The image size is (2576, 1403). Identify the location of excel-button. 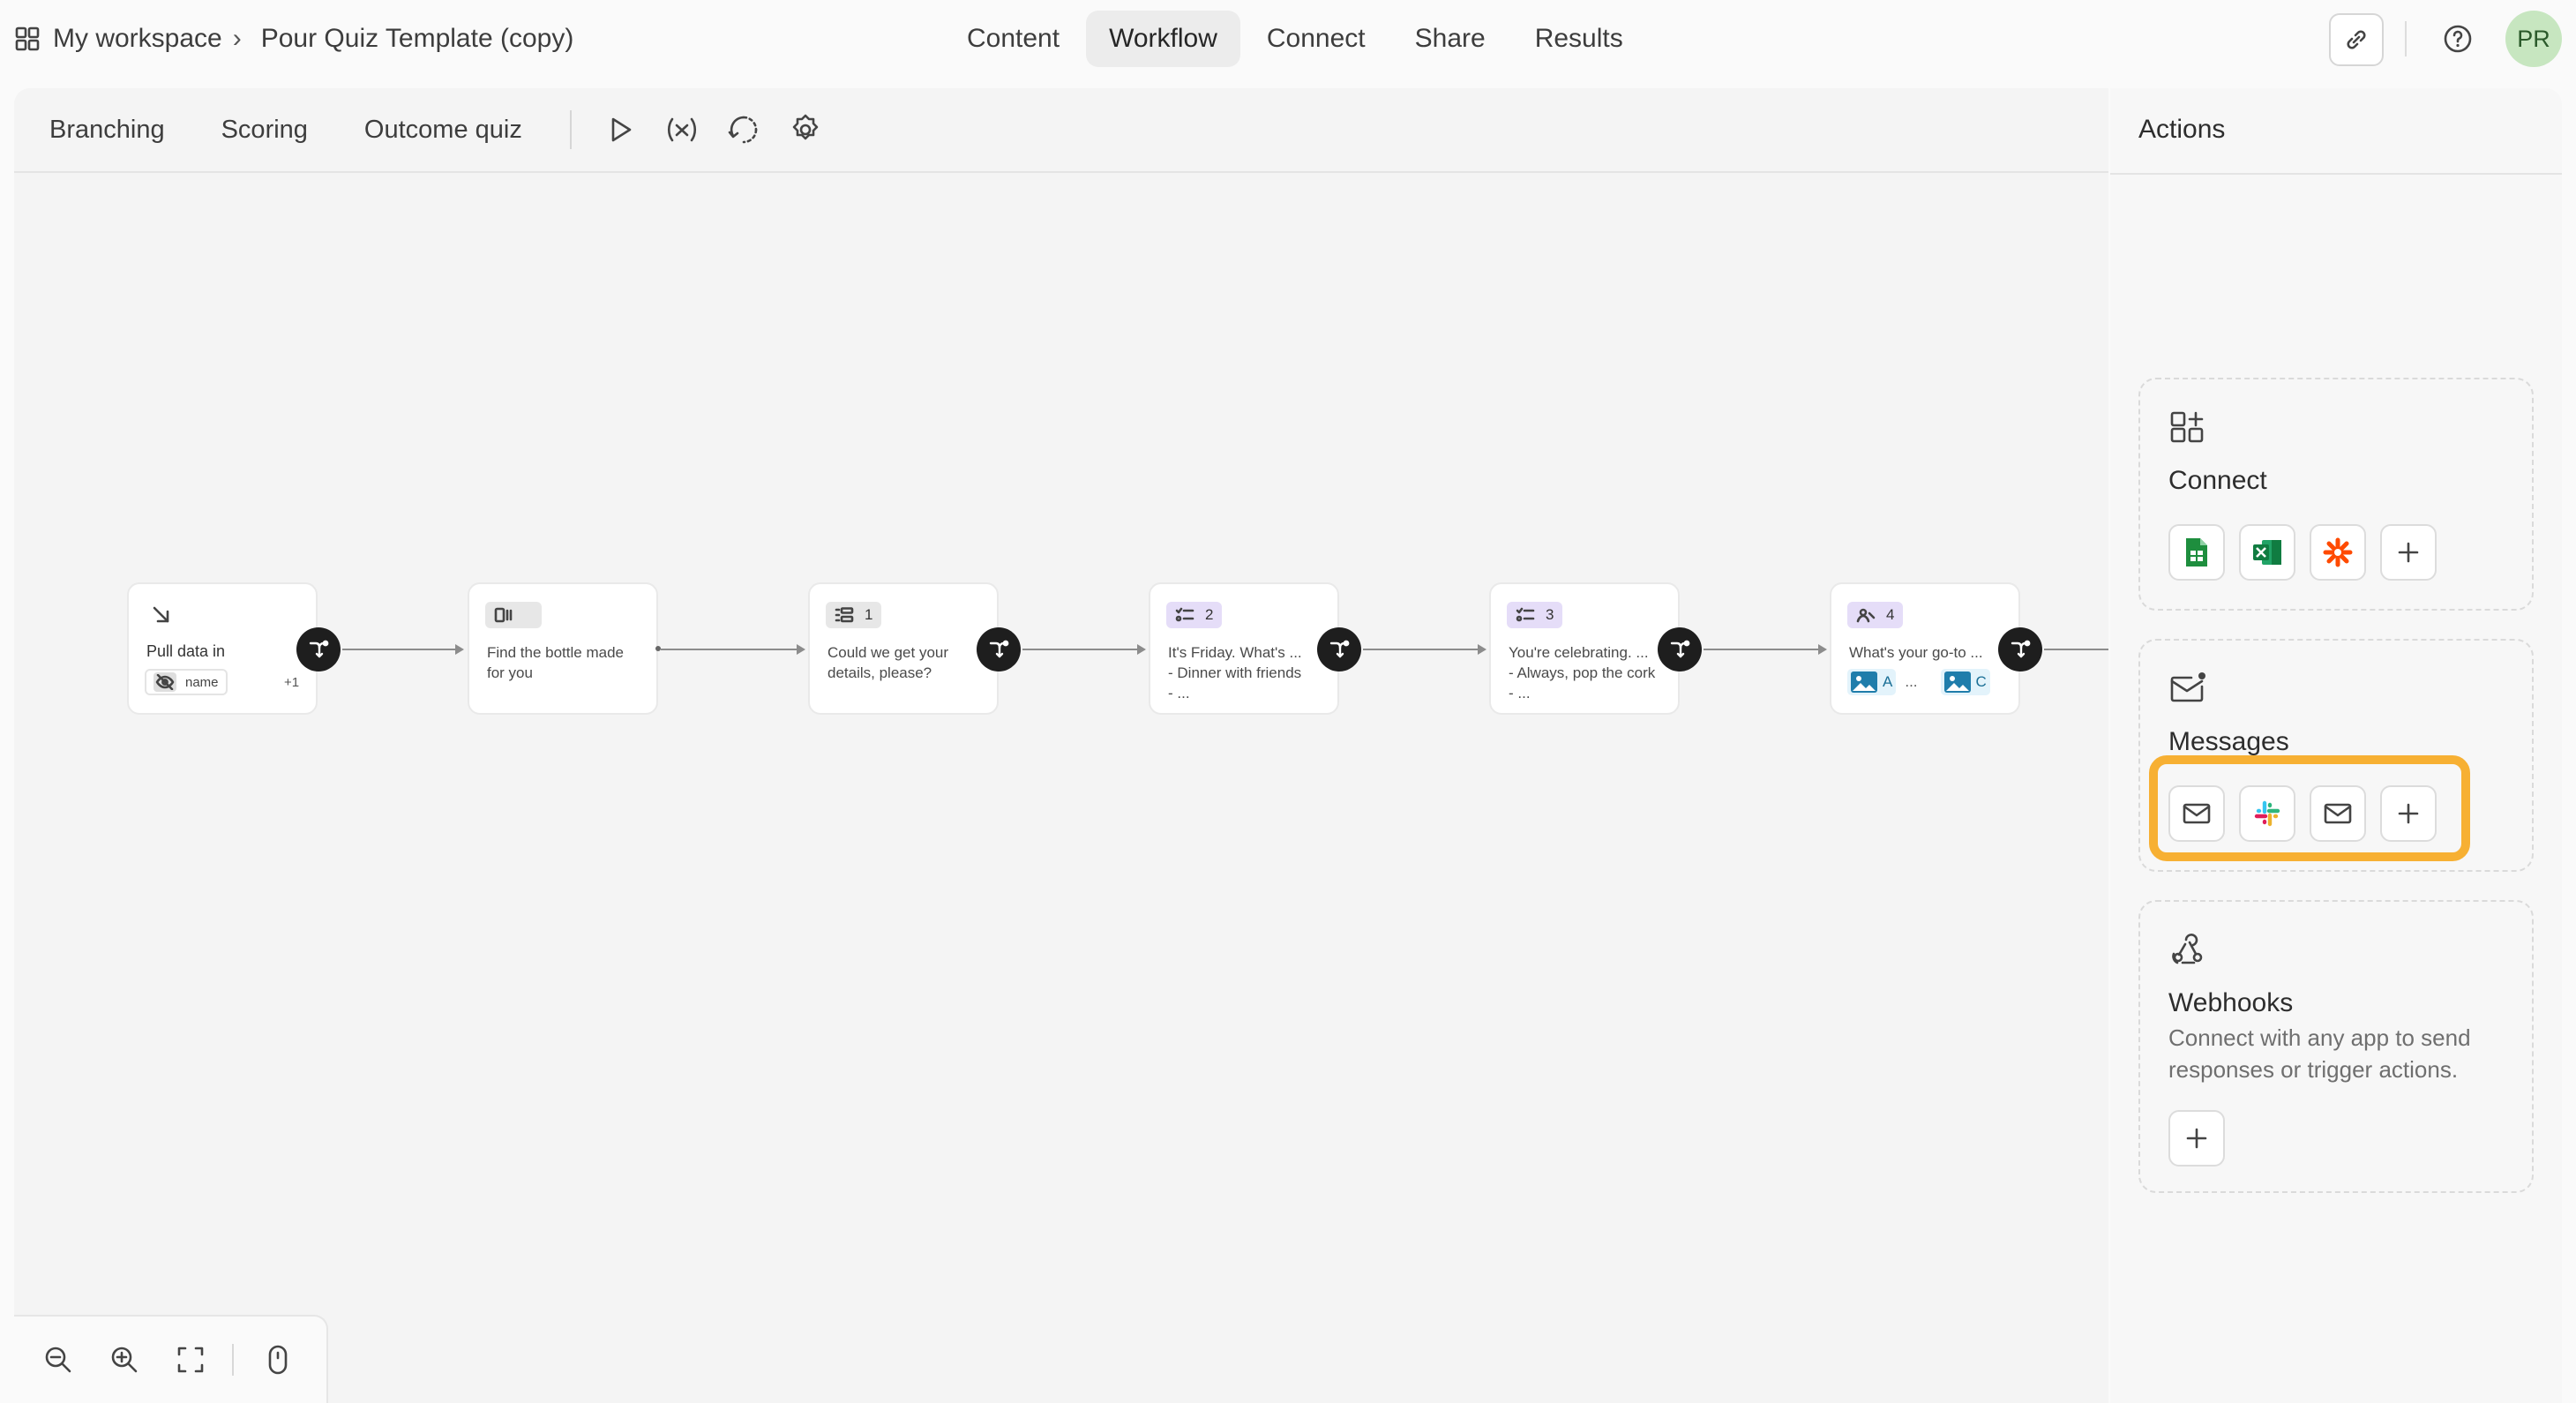
(2267, 552).